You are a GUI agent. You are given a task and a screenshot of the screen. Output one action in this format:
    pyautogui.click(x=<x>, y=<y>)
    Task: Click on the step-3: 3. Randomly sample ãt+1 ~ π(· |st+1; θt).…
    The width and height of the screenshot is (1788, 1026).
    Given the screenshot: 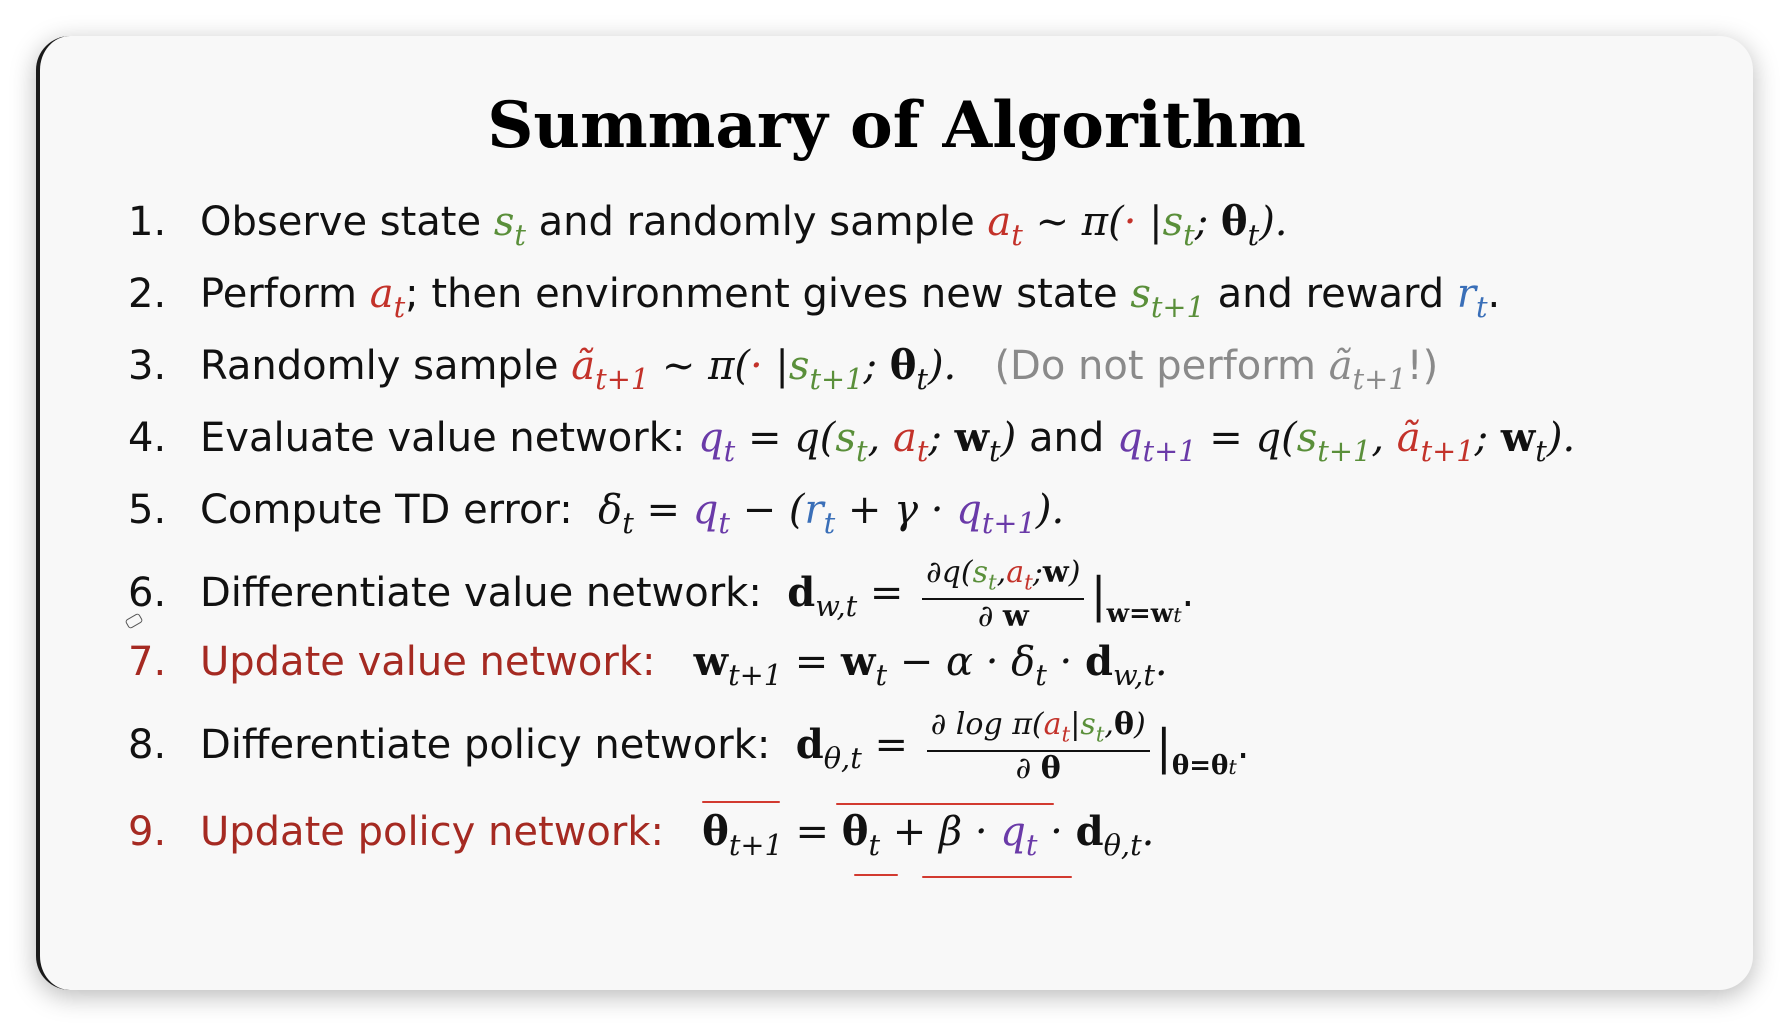 What is the action you would take?
    pyautogui.click(x=783, y=369)
    